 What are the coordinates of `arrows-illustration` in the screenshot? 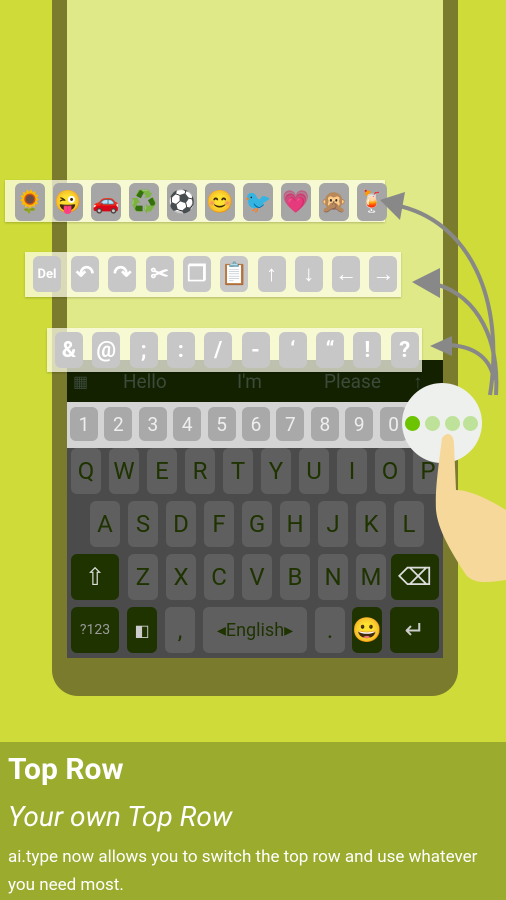 It's located at (439, 294).